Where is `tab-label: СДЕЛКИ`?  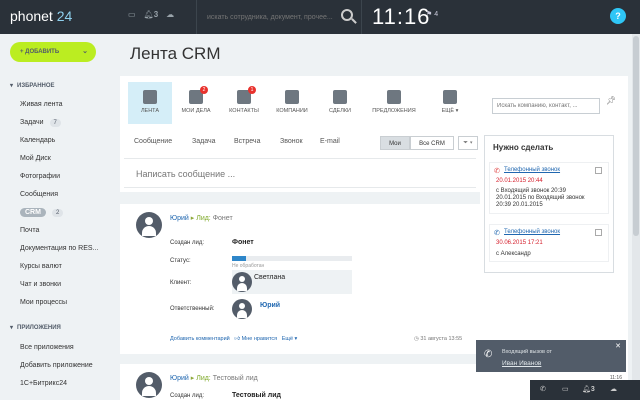 tab-label: СДЕЛКИ is located at coordinates (339, 111).